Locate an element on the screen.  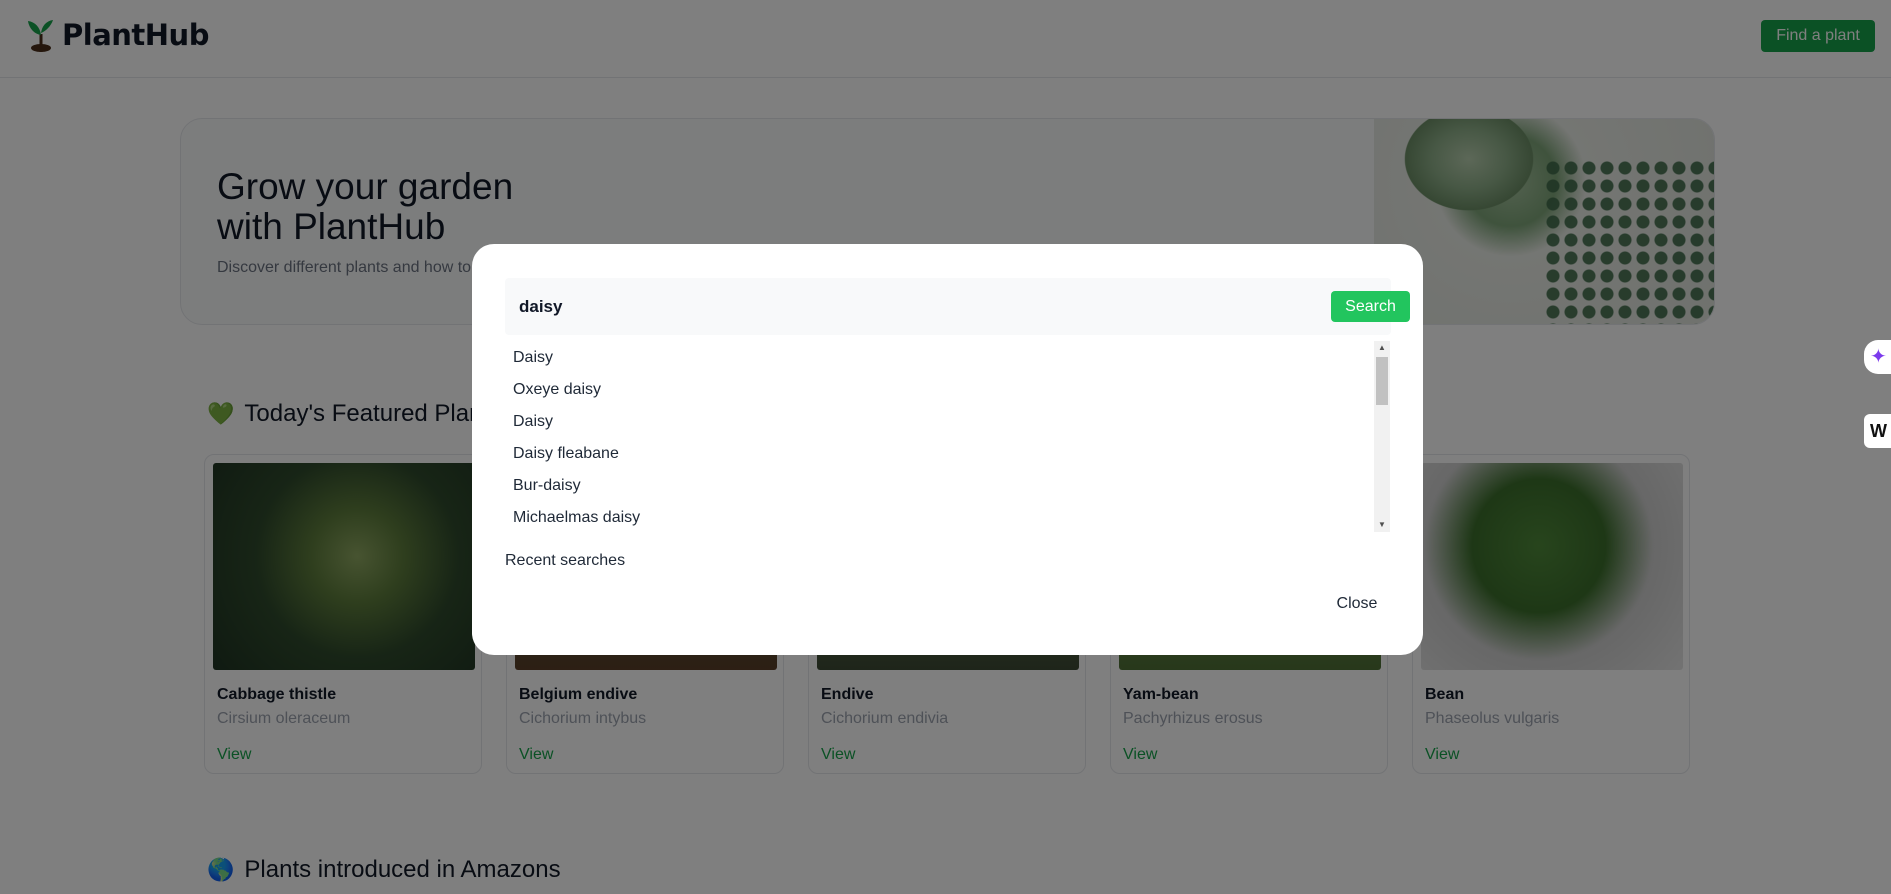
search-bar: Search is located at coordinates (957, 306).